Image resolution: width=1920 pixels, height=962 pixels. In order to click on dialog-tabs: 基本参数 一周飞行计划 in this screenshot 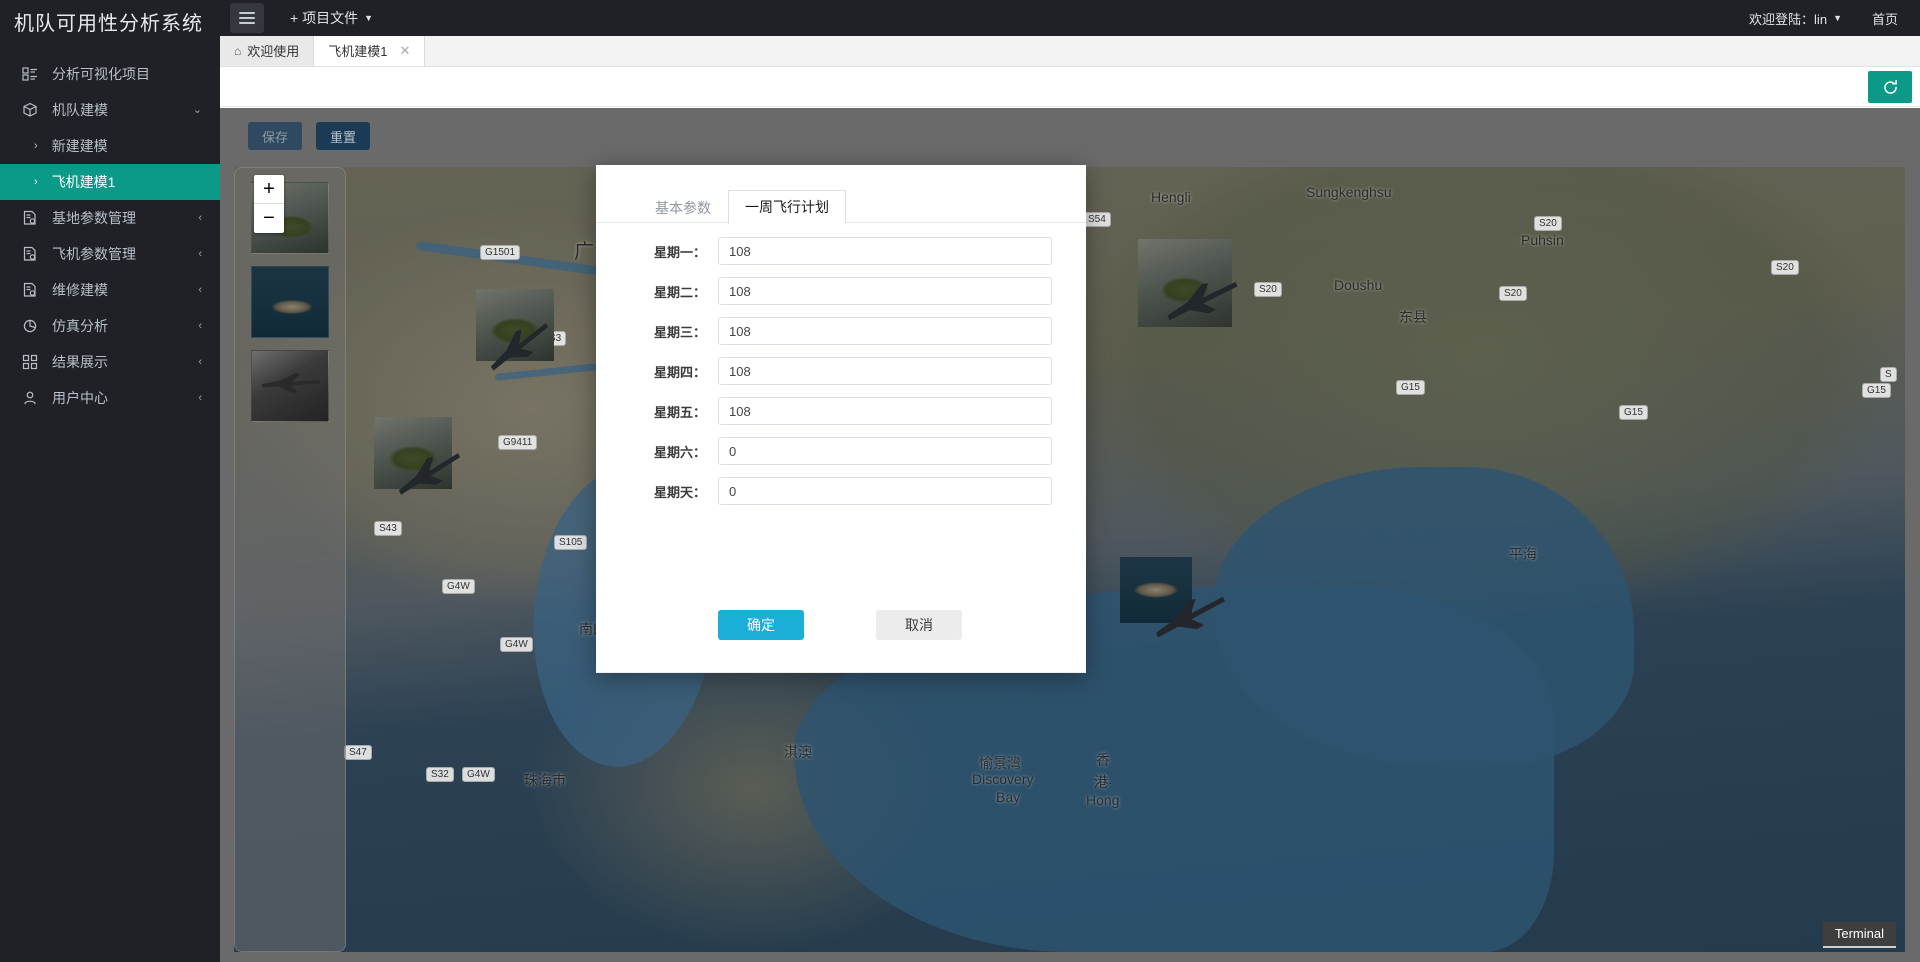, I will do `click(841, 194)`.